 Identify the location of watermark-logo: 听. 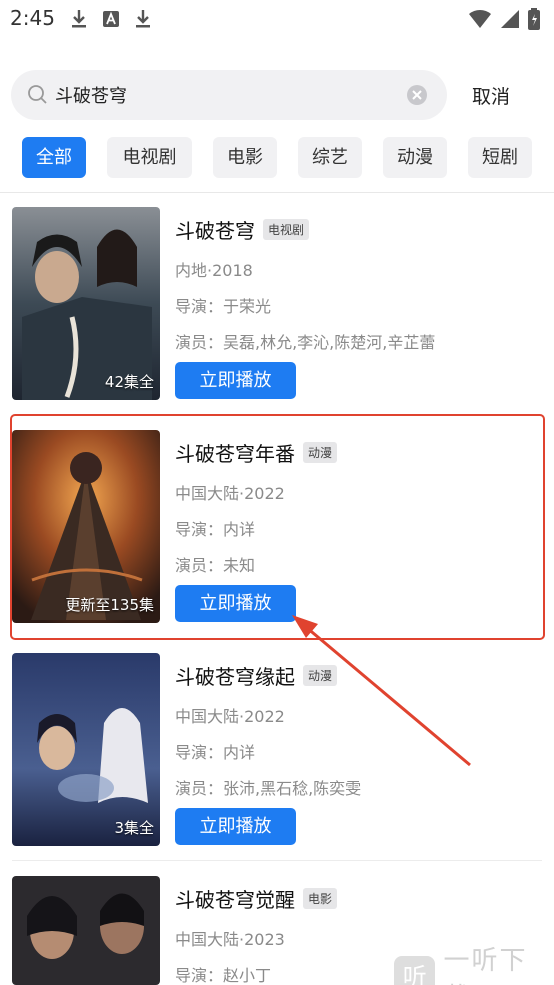
(415, 970).